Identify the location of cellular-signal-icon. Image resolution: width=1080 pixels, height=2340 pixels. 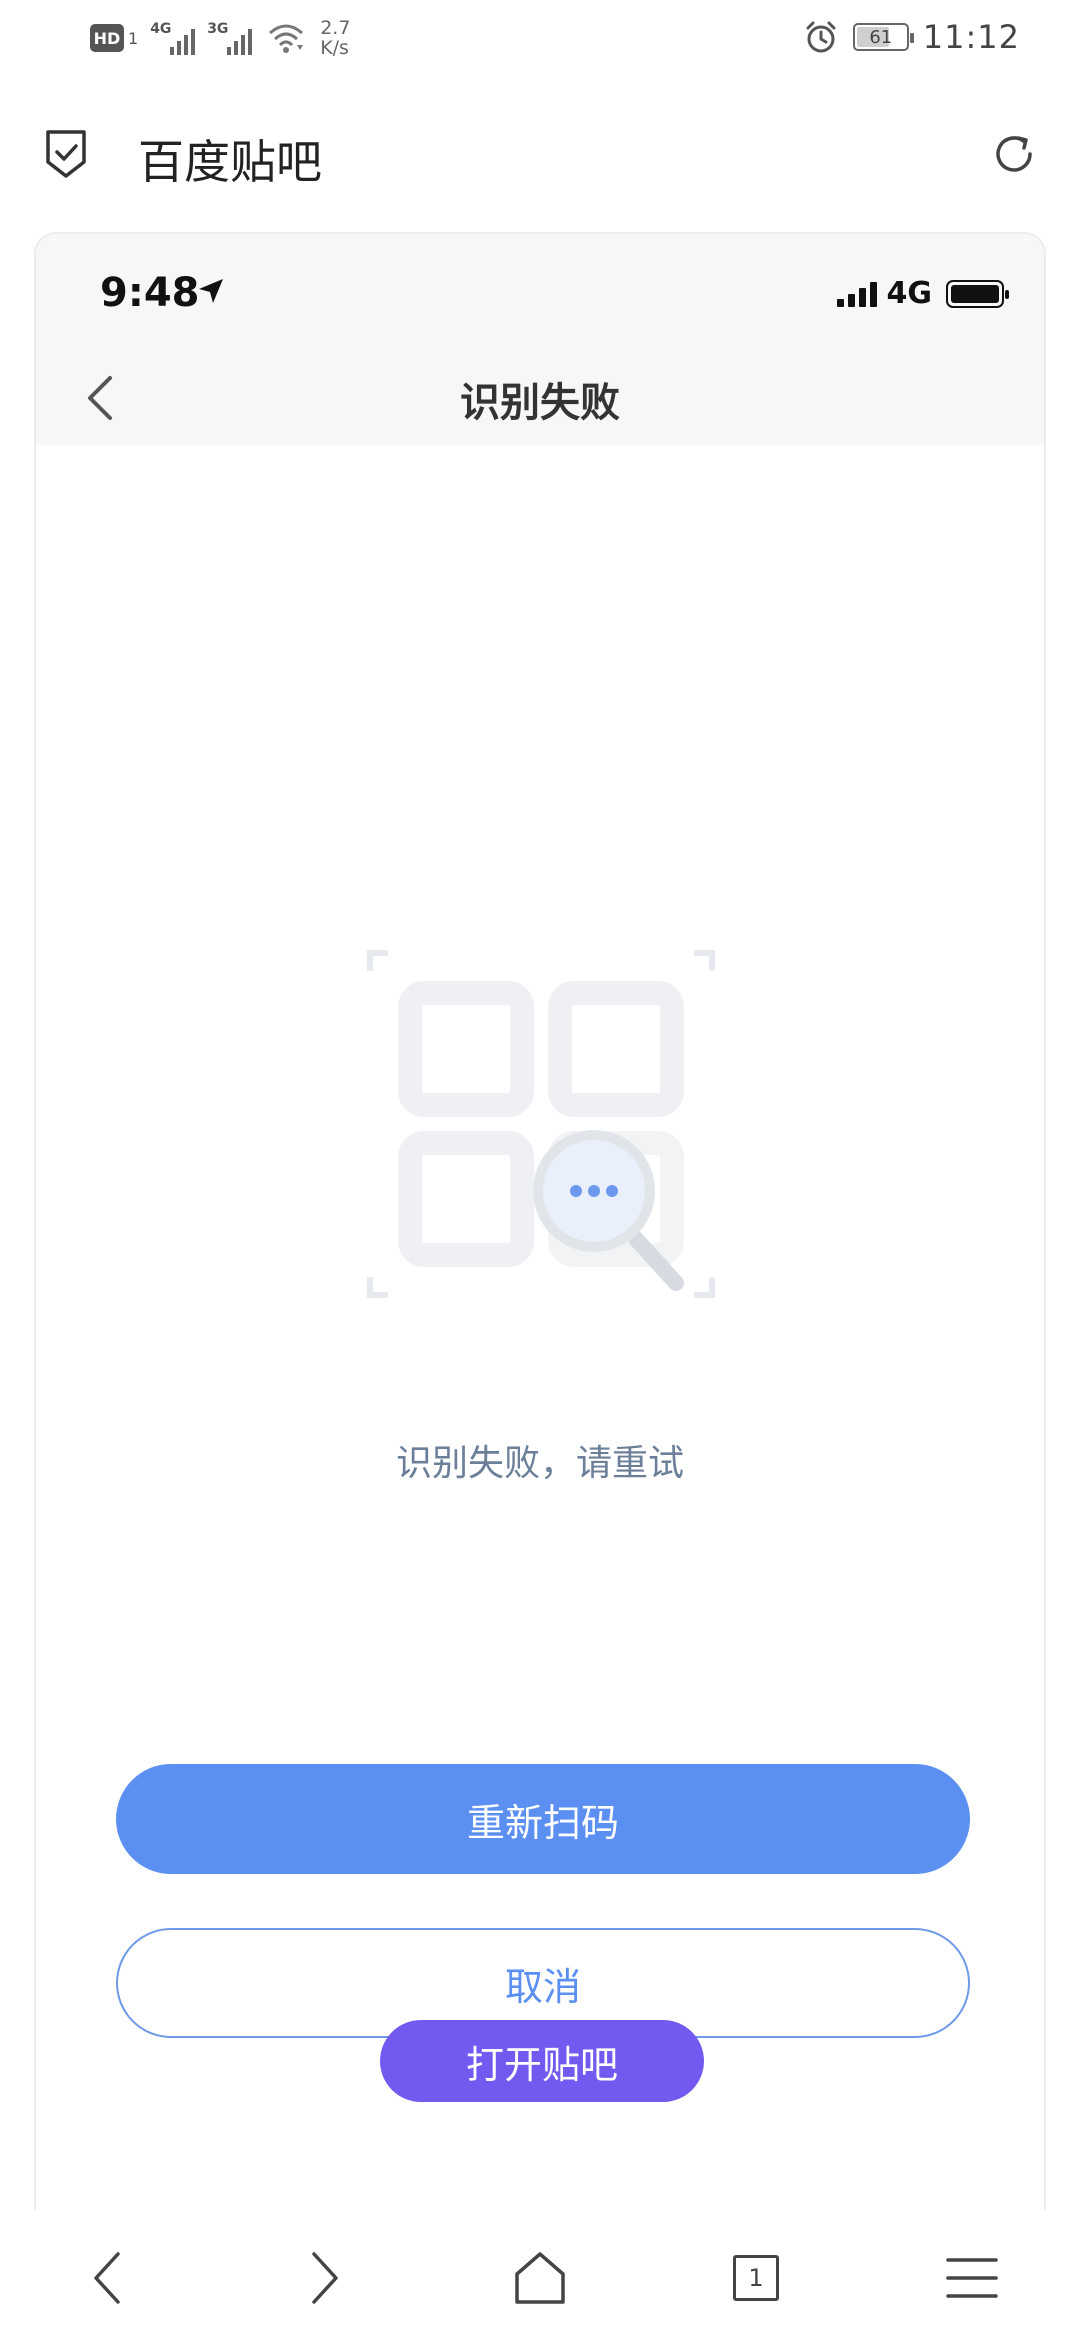
(856, 294).